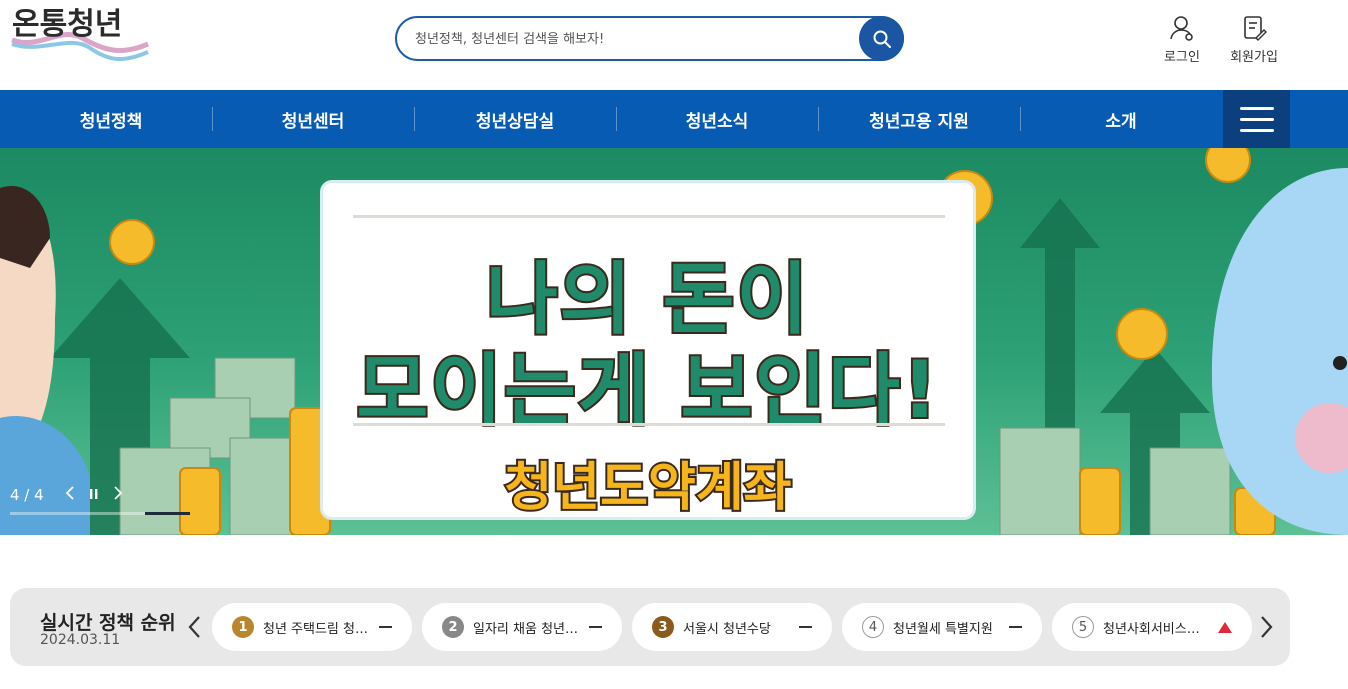 Image resolution: width=1348 pixels, height=689 pixels. I want to click on login-link: 로그인, so click(1182, 39).